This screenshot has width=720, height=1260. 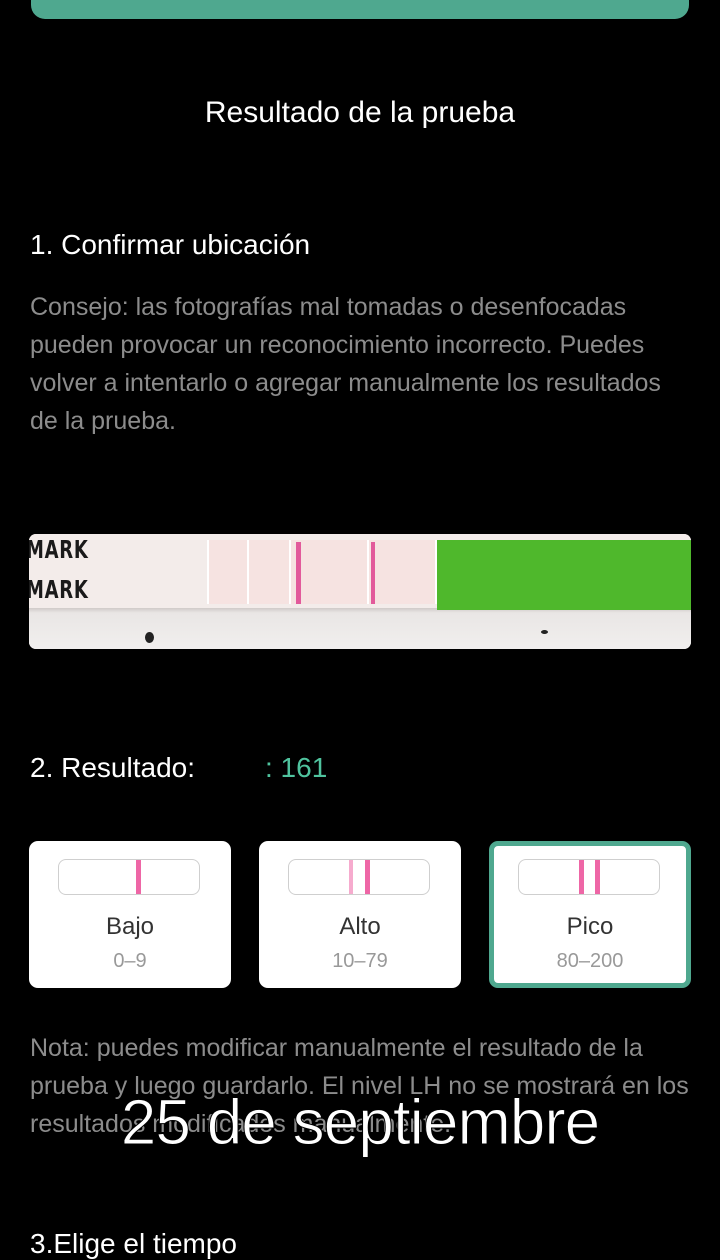 I want to click on top-action-bar, so click(x=360, y=9).